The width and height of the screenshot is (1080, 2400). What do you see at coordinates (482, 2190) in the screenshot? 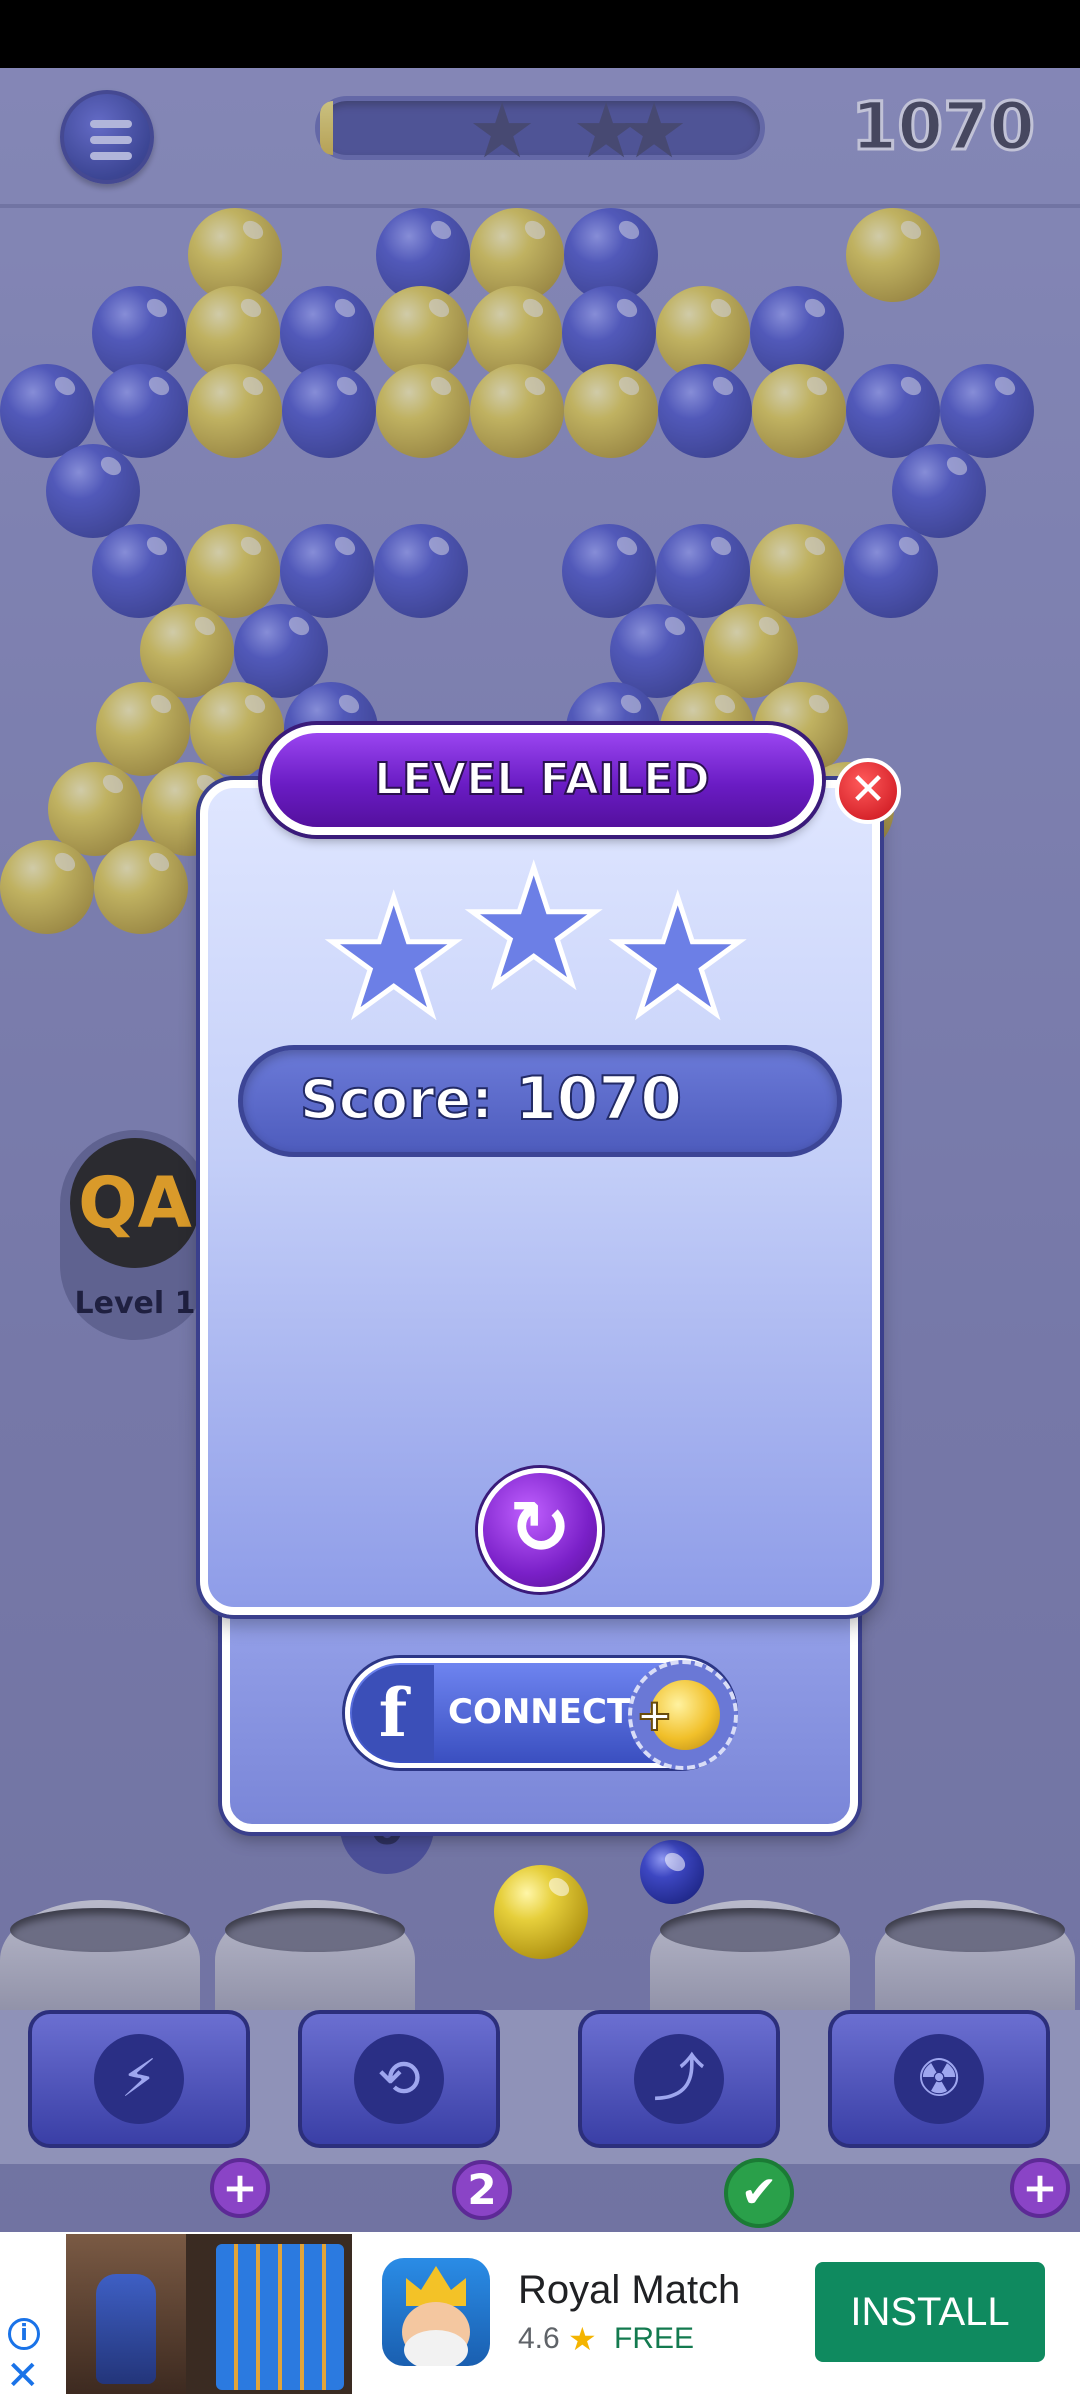
I see `booster-count-badge: 2` at bounding box center [482, 2190].